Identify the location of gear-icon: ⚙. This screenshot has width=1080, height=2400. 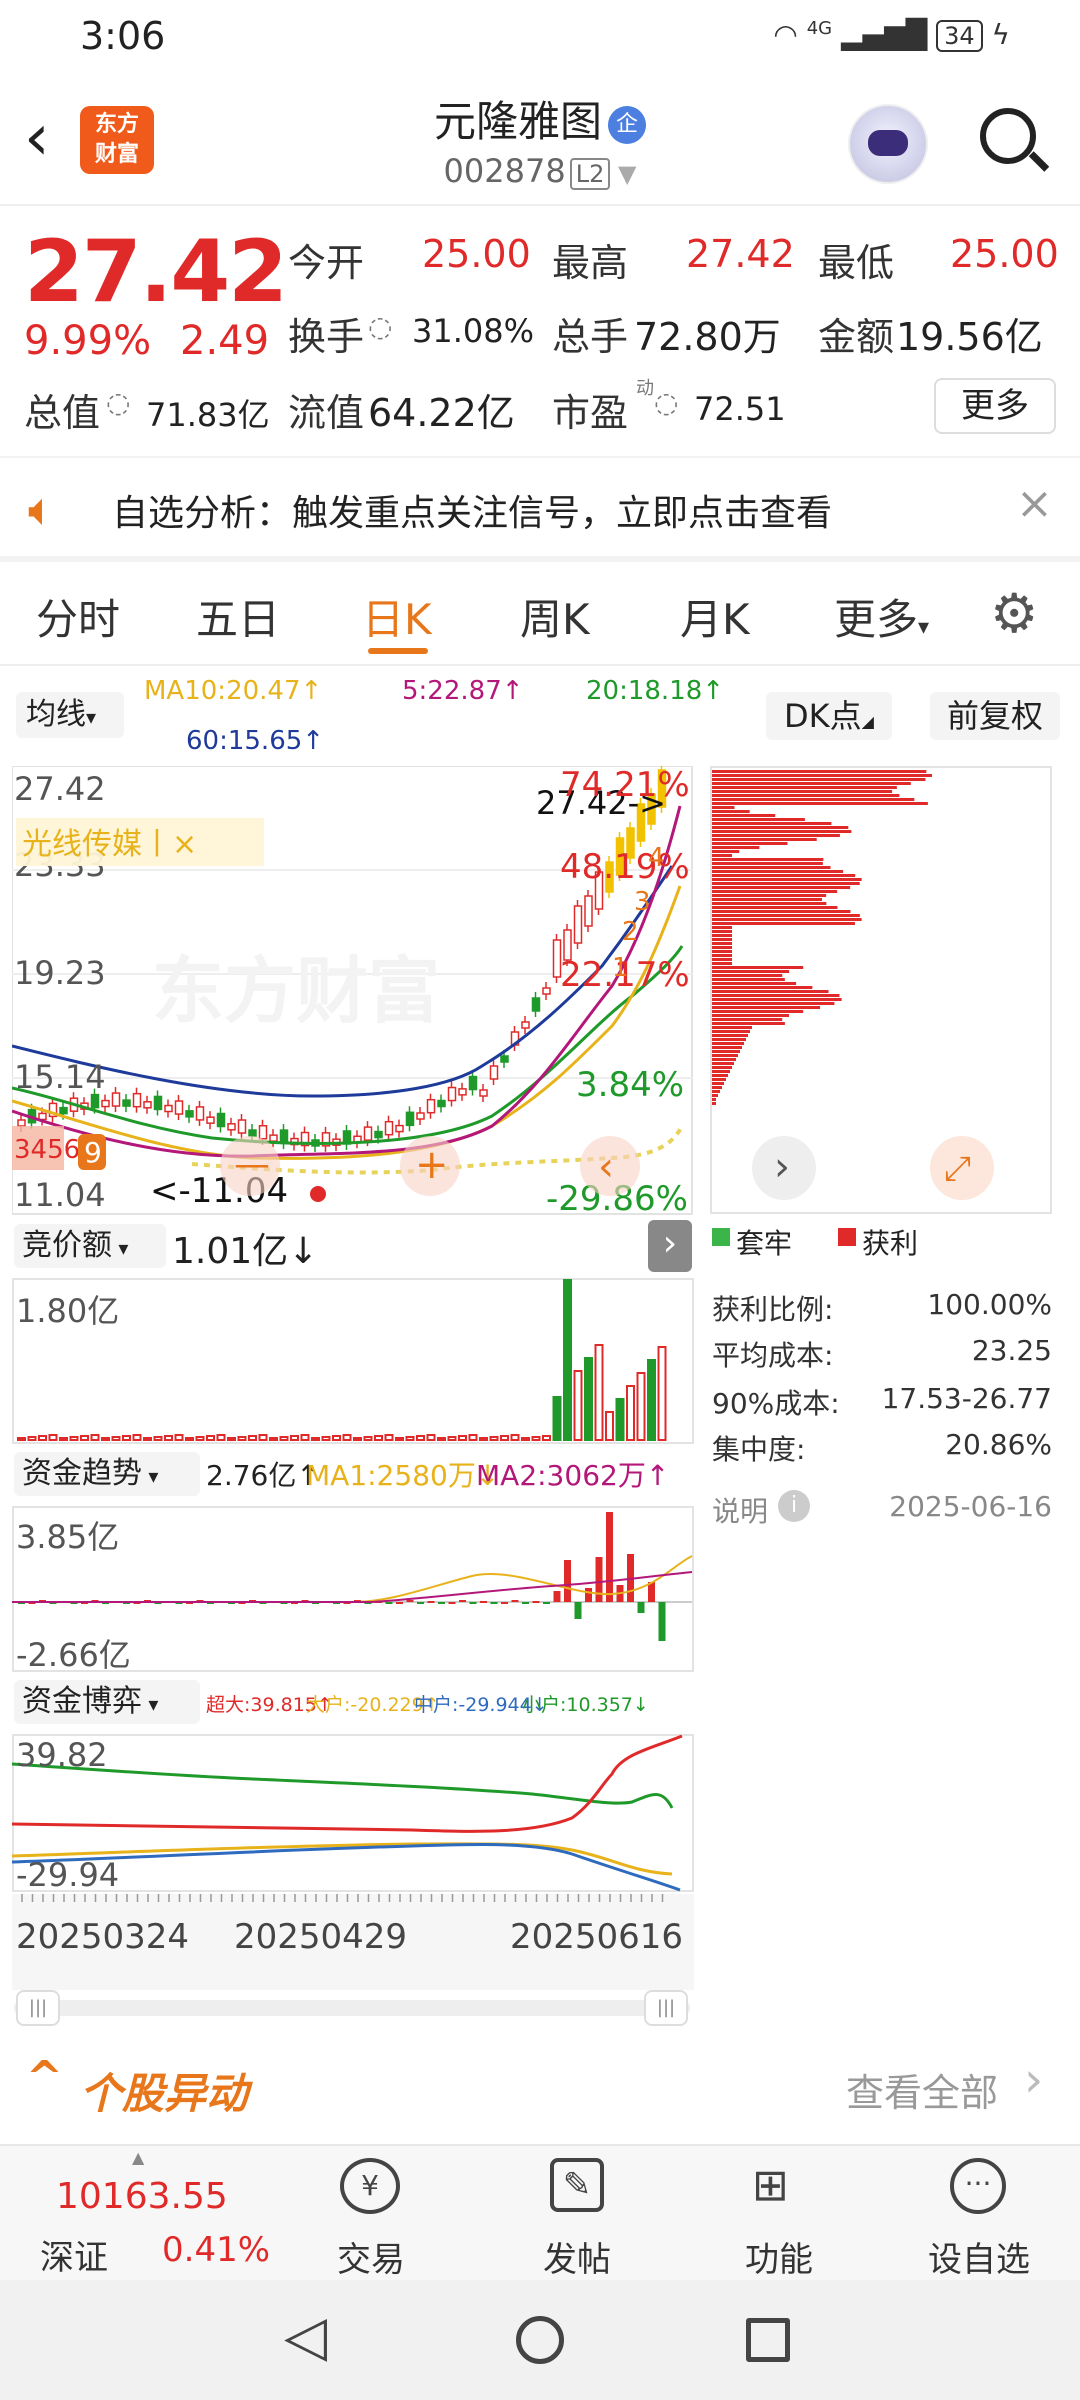
(1014, 613).